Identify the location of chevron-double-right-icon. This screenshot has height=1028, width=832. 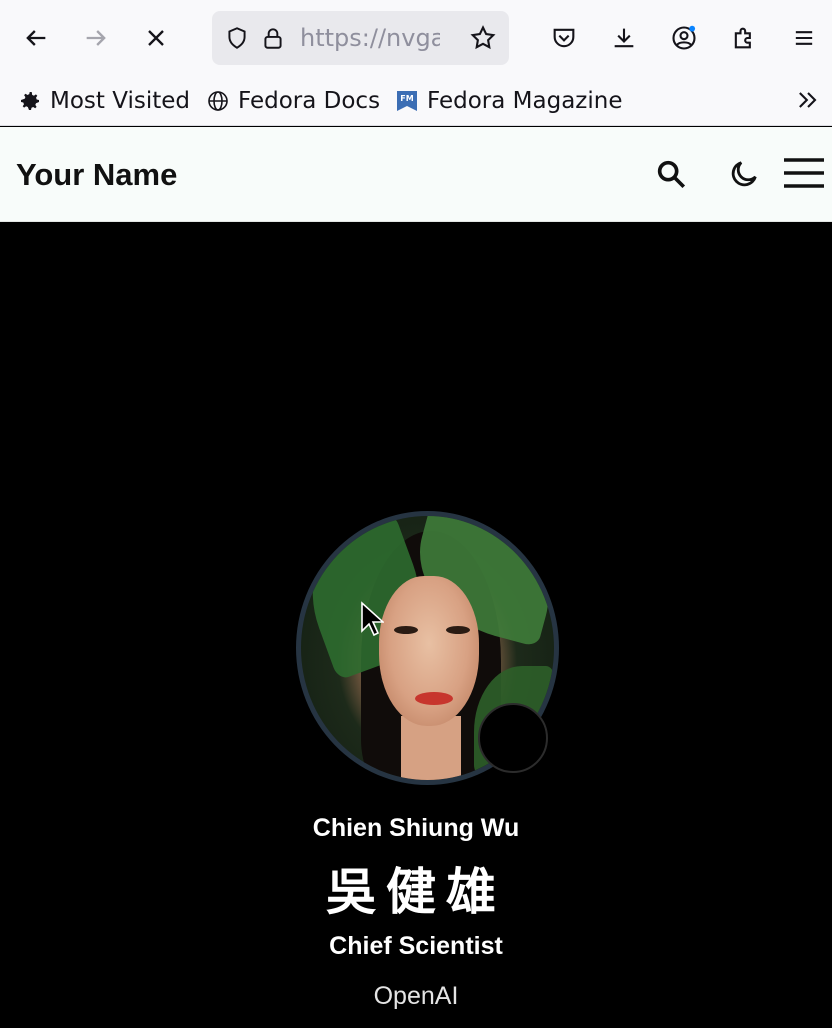
(808, 100).